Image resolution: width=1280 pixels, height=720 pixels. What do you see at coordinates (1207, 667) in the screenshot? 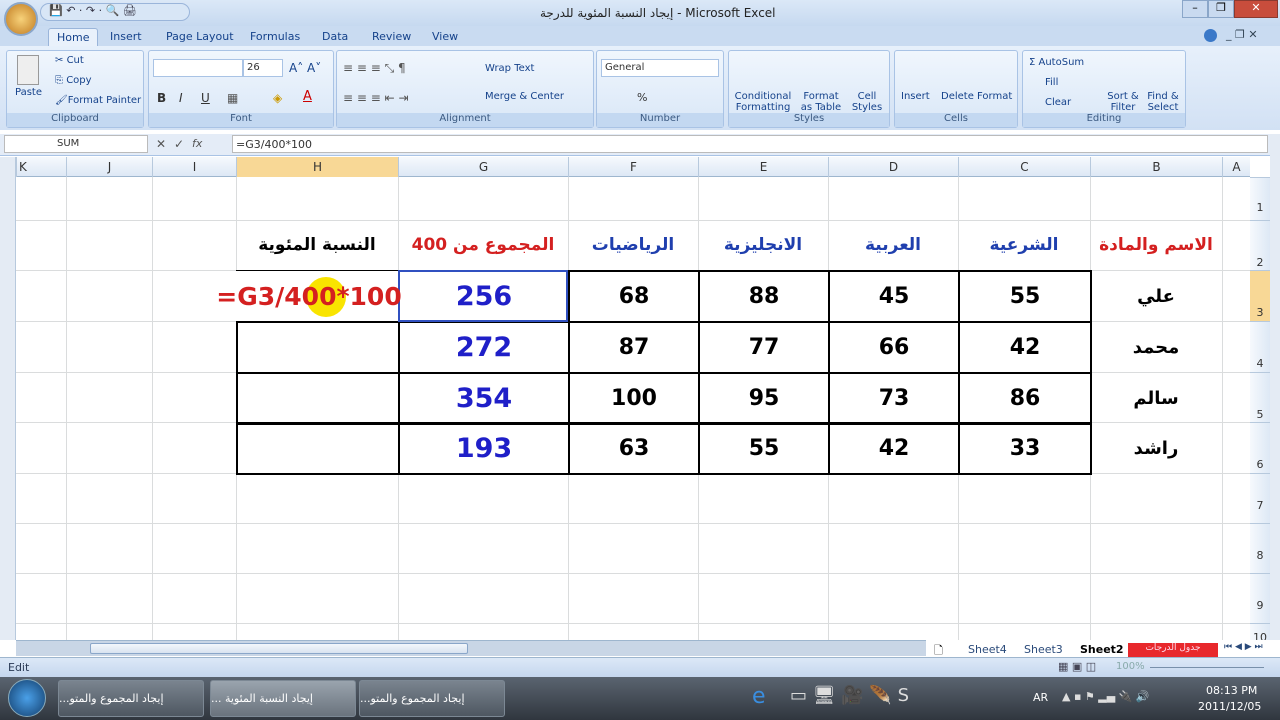
I see `zoom-slider` at bounding box center [1207, 667].